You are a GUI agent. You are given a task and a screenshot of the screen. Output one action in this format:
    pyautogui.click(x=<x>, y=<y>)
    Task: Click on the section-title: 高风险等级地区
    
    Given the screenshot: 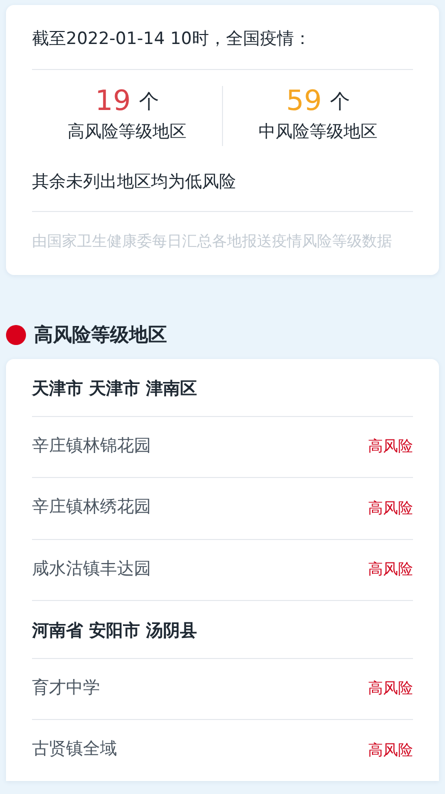 What is the action you would take?
    pyautogui.click(x=100, y=335)
    